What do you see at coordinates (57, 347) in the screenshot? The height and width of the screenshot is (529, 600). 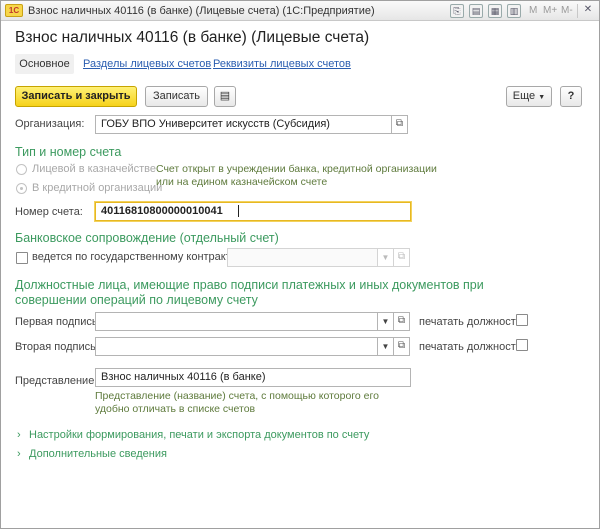 I see `second-signature-label: Вторая подпись:` at bounding box center [57, 347].